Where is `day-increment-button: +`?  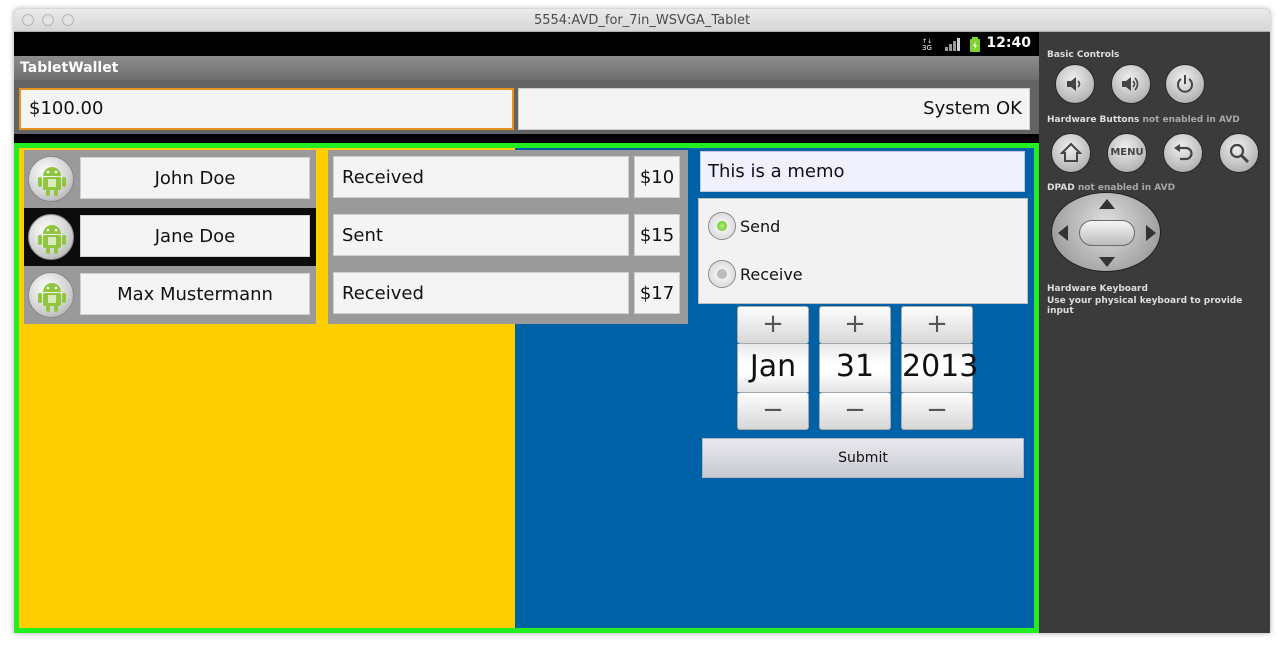
day-increment-button: + is located at coordinates (855, 325).